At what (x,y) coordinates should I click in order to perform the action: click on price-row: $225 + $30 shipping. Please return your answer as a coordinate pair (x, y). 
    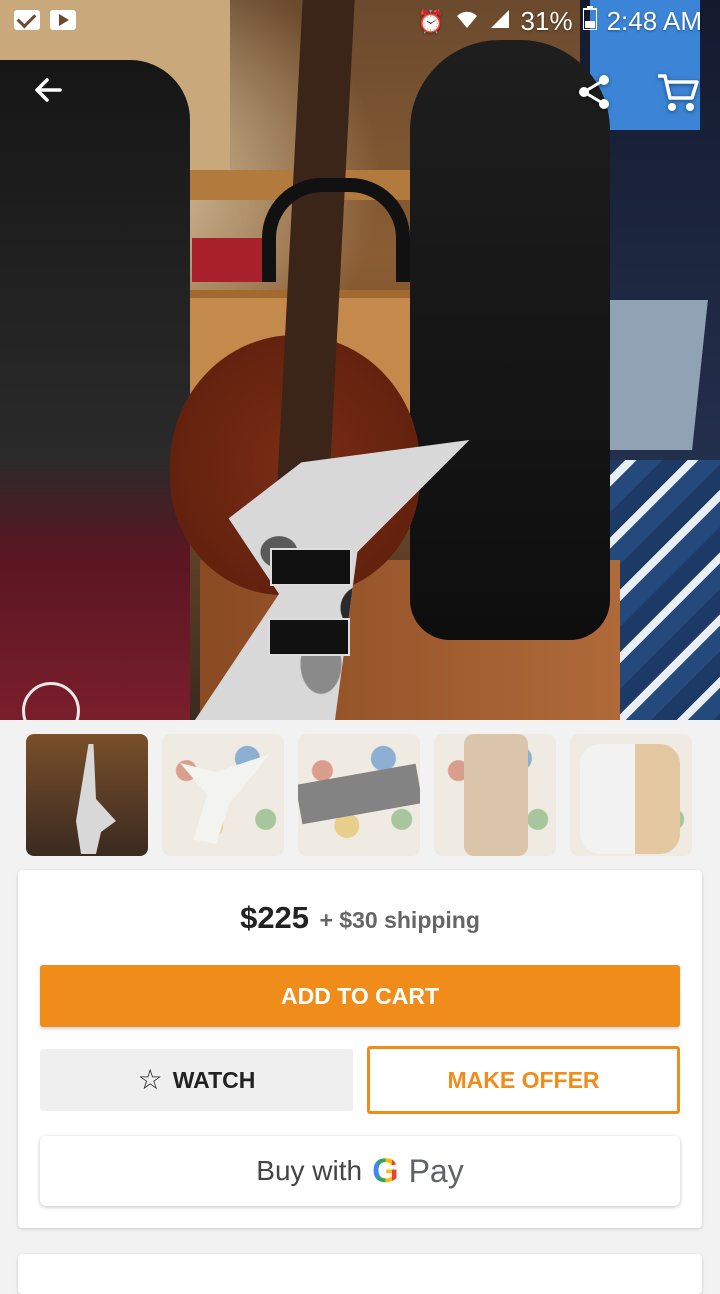
    Looking at the image, I should click on (360, 918).